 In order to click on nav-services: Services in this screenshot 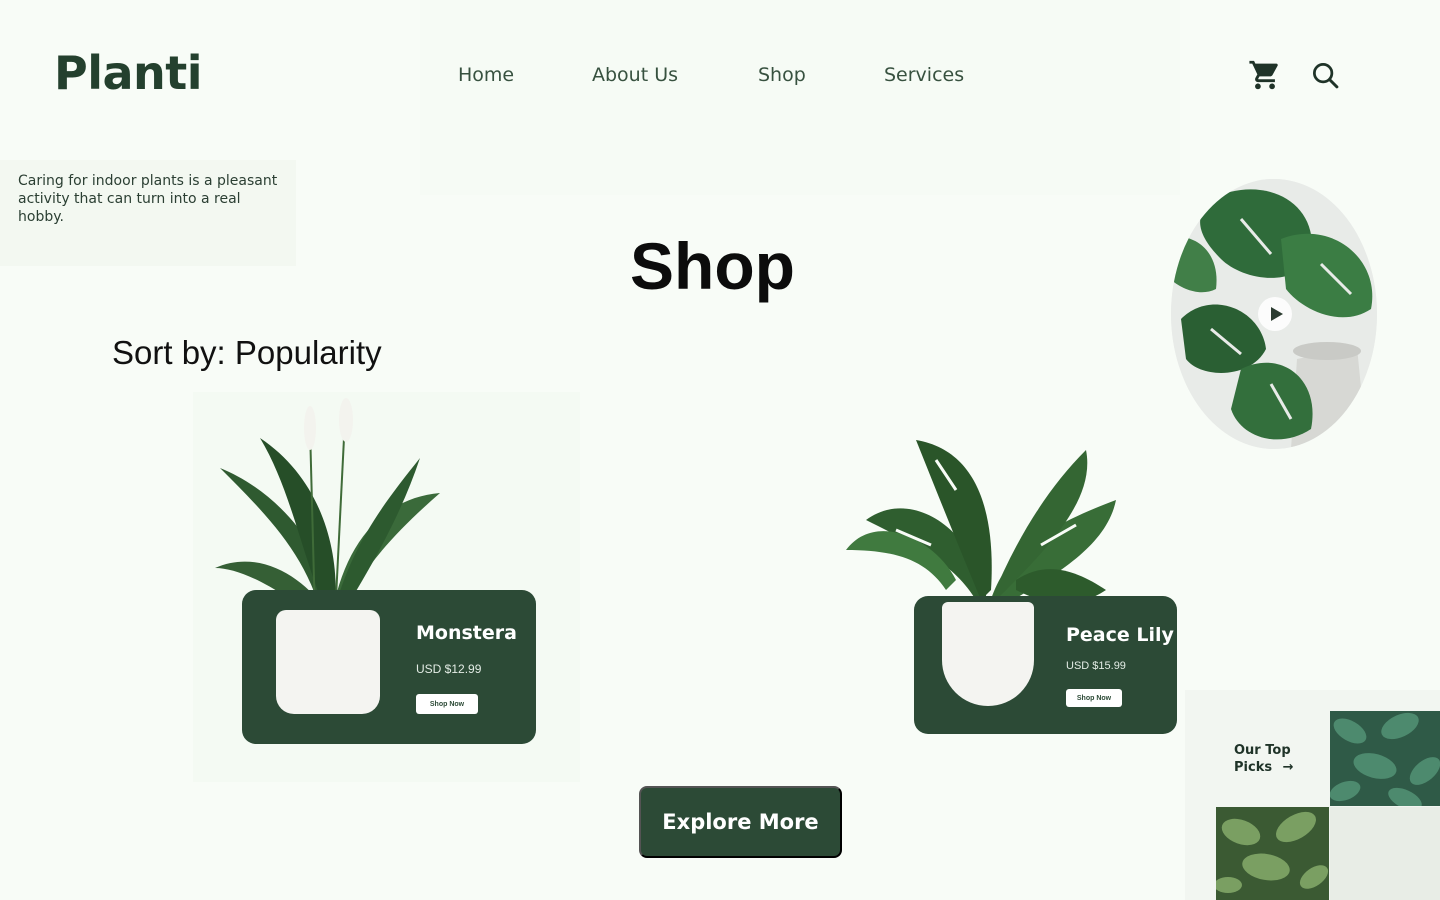, I will do `click(924, 75)`.